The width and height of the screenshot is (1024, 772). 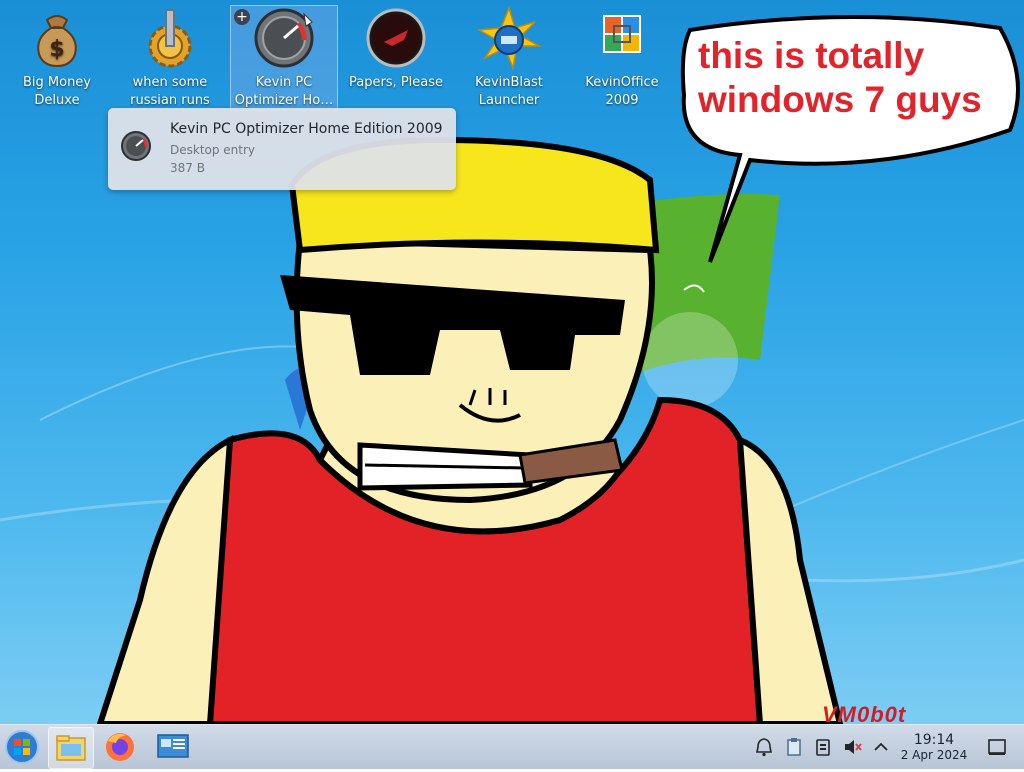 What do you see at coordinates (622, 58) in the screenshot?
I see `desktop-icon-kevinoffice-2009: KevinOffice 2009` at bounding box center [622, 58].